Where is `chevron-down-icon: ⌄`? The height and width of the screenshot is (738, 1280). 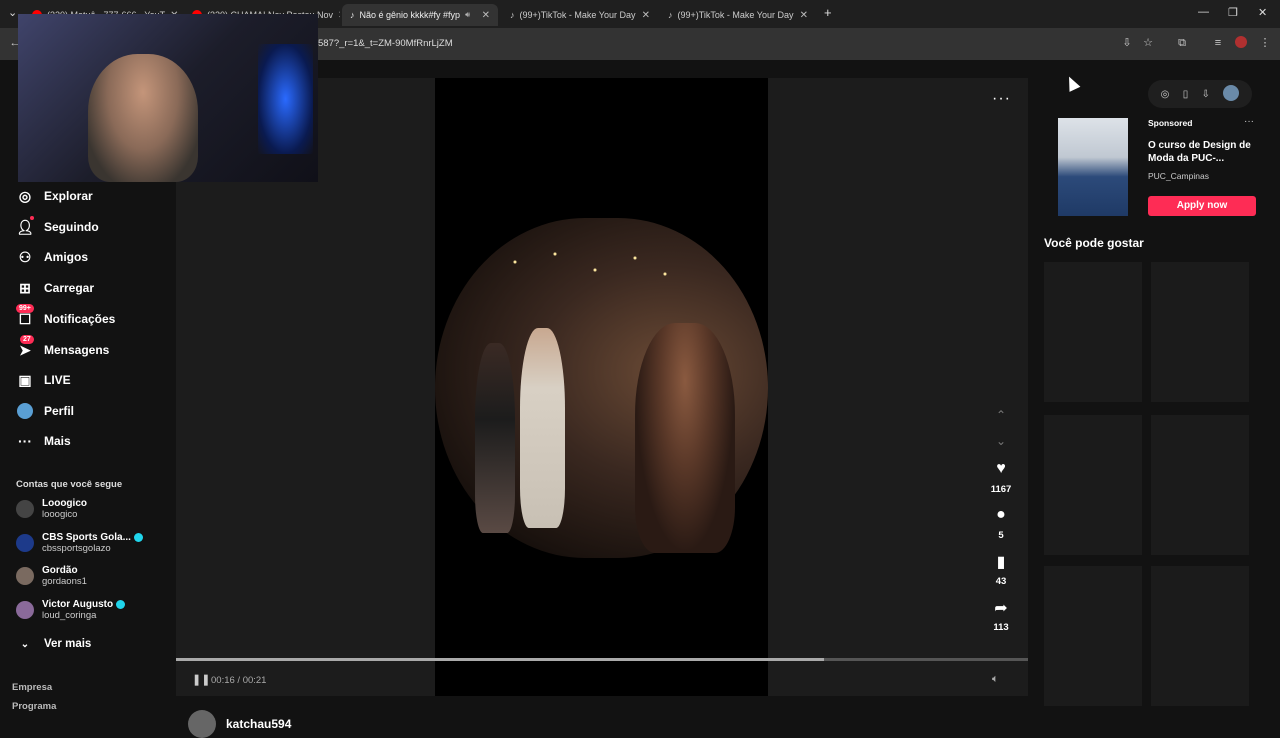 chevron-down-icon: ⌄ is located at coordinates (1001, 441).